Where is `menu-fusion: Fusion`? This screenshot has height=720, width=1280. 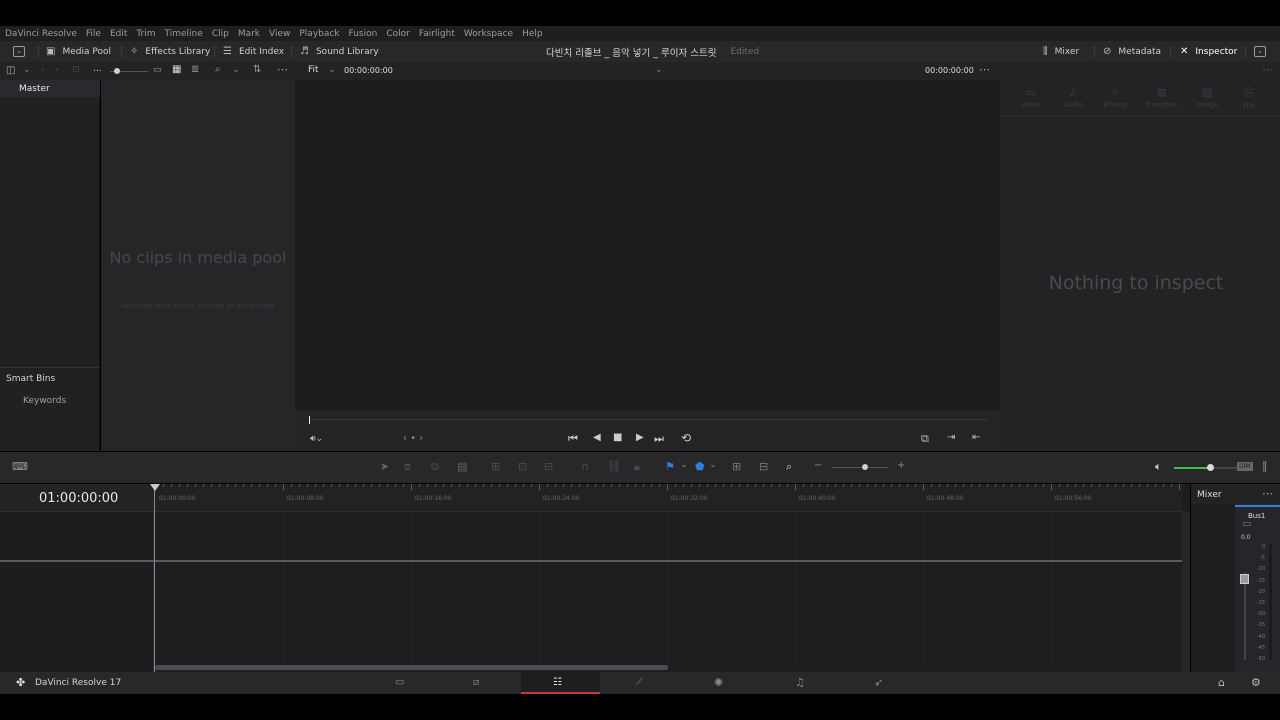 menu-fusion: Fusion is located at coordinates (363, 34).